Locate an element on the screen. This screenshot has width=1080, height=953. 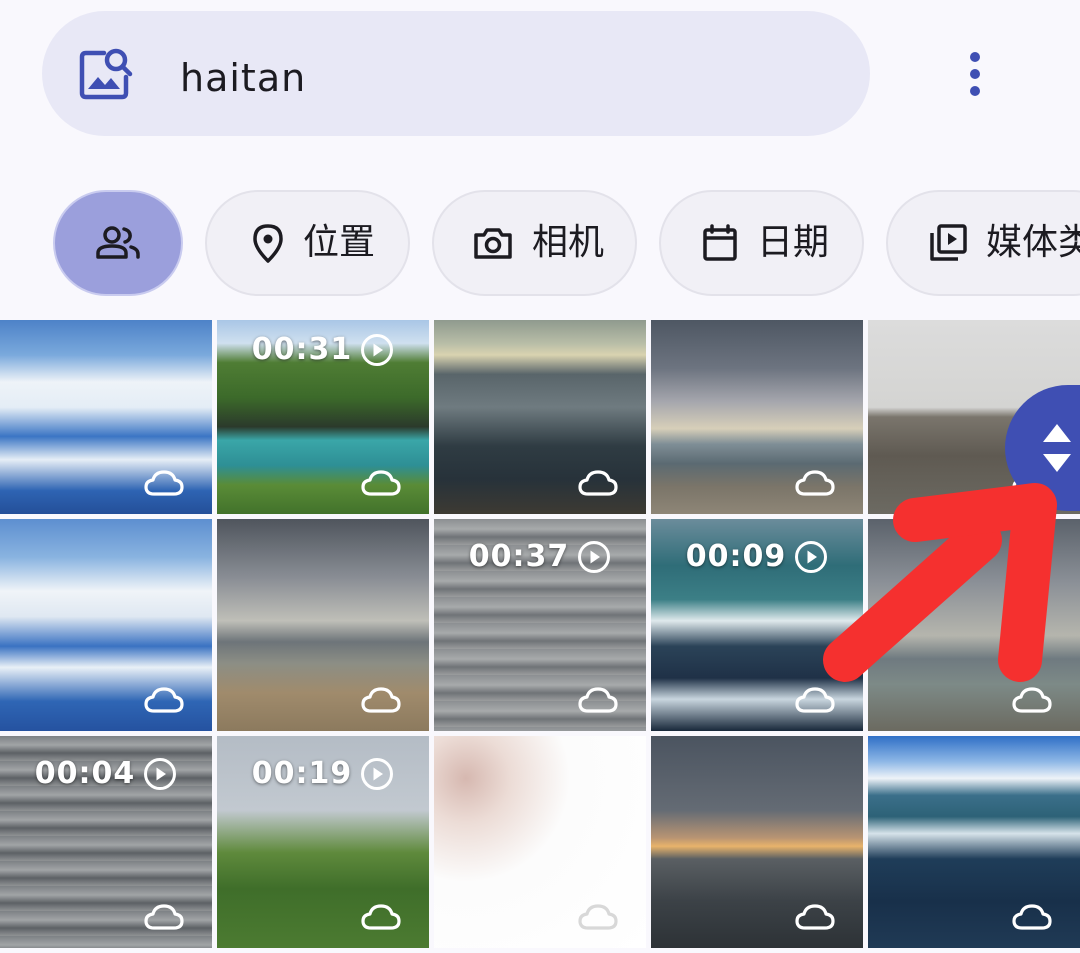
video-tile: 00:19 is located at coordinates (323, 842).